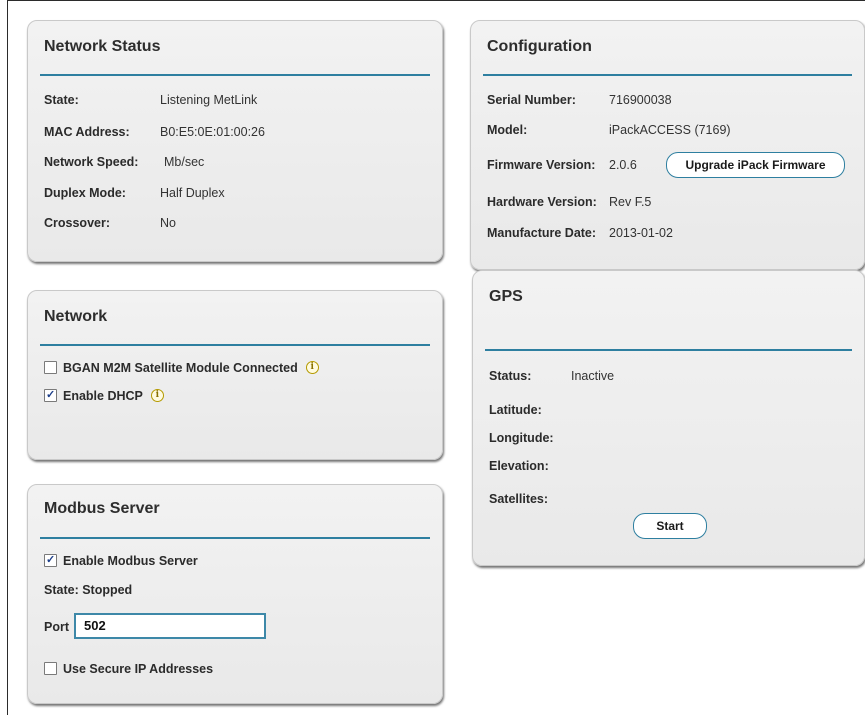 Image resolution: width=865 pixels, height=715 pixels. Describe the element at coordinates (630, 202) in the screenshot. I see `hardware-version-value: Rev F.5` at that location.